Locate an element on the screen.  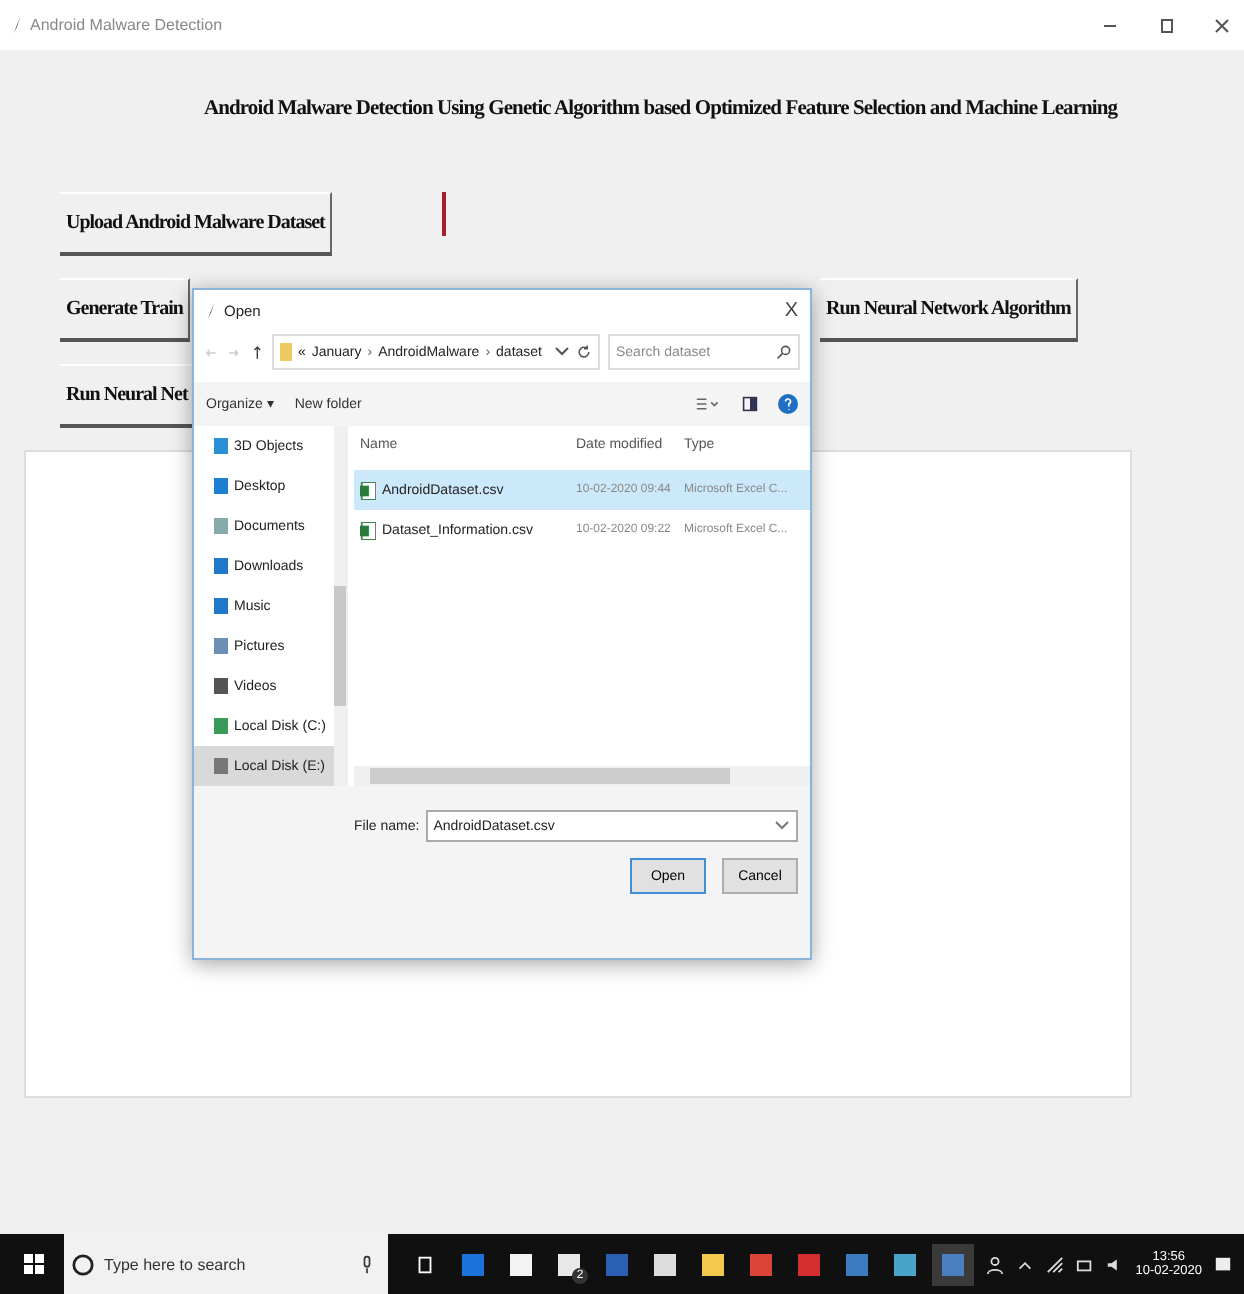
app-heading: Android Malware Detection Using Genetic Algorithm based Optimized Feature Selection and Machine Learning is located at coordinates (662, 109).